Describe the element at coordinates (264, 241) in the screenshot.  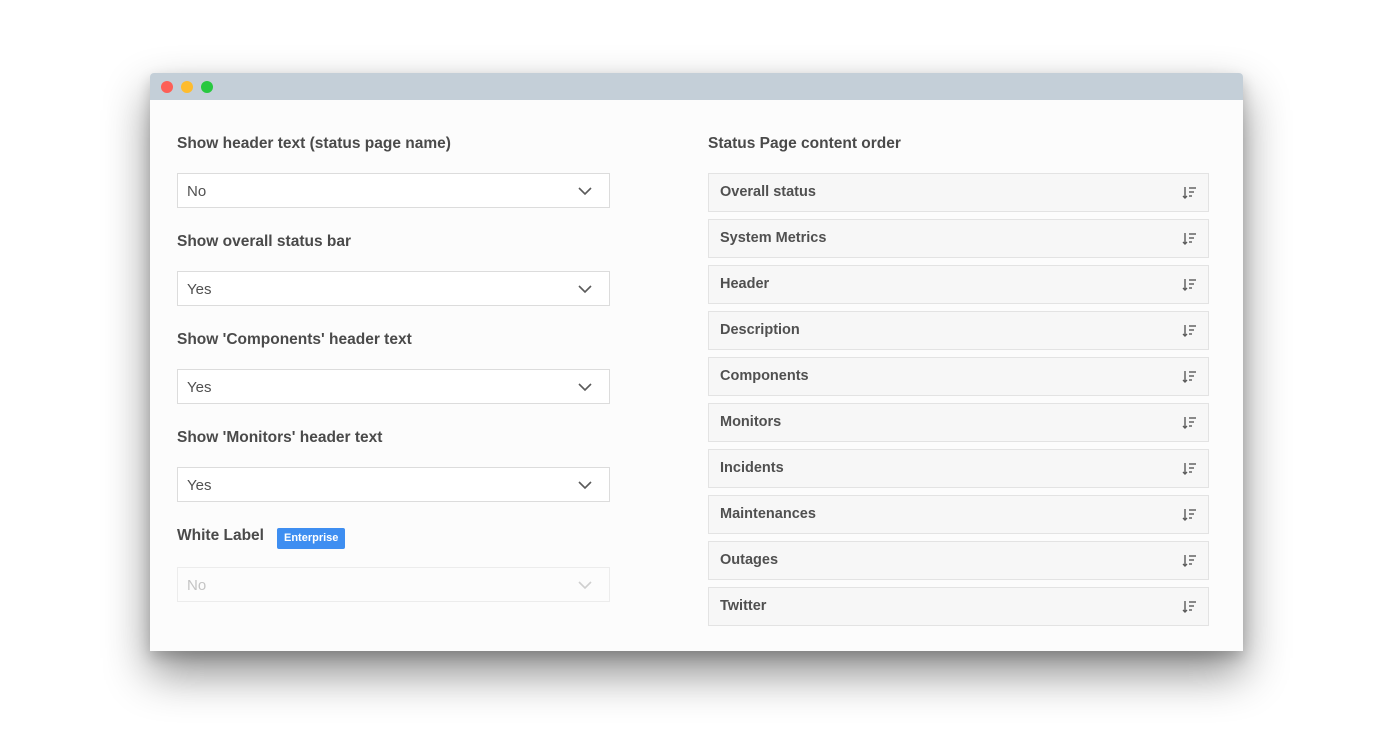
I see `status-bar-label: Show overall status bar` at that location.